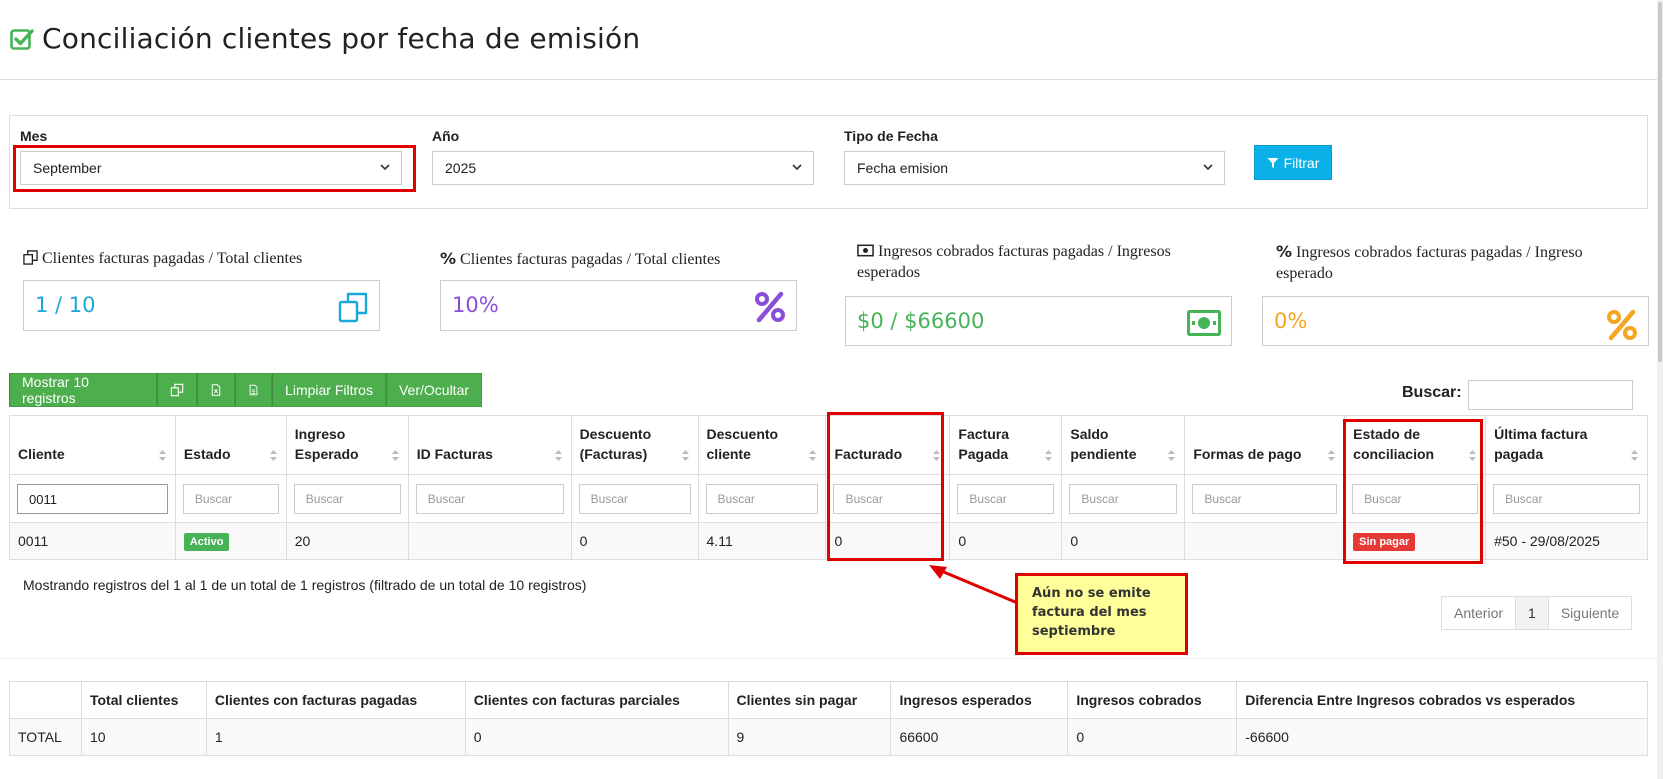 Image resolution: width=1663 pixels, height=779 pixels. Describe the element at coordinates (1413, 491) in the screenshot. I see `highlight-estado-conciliacion-column` at that location.